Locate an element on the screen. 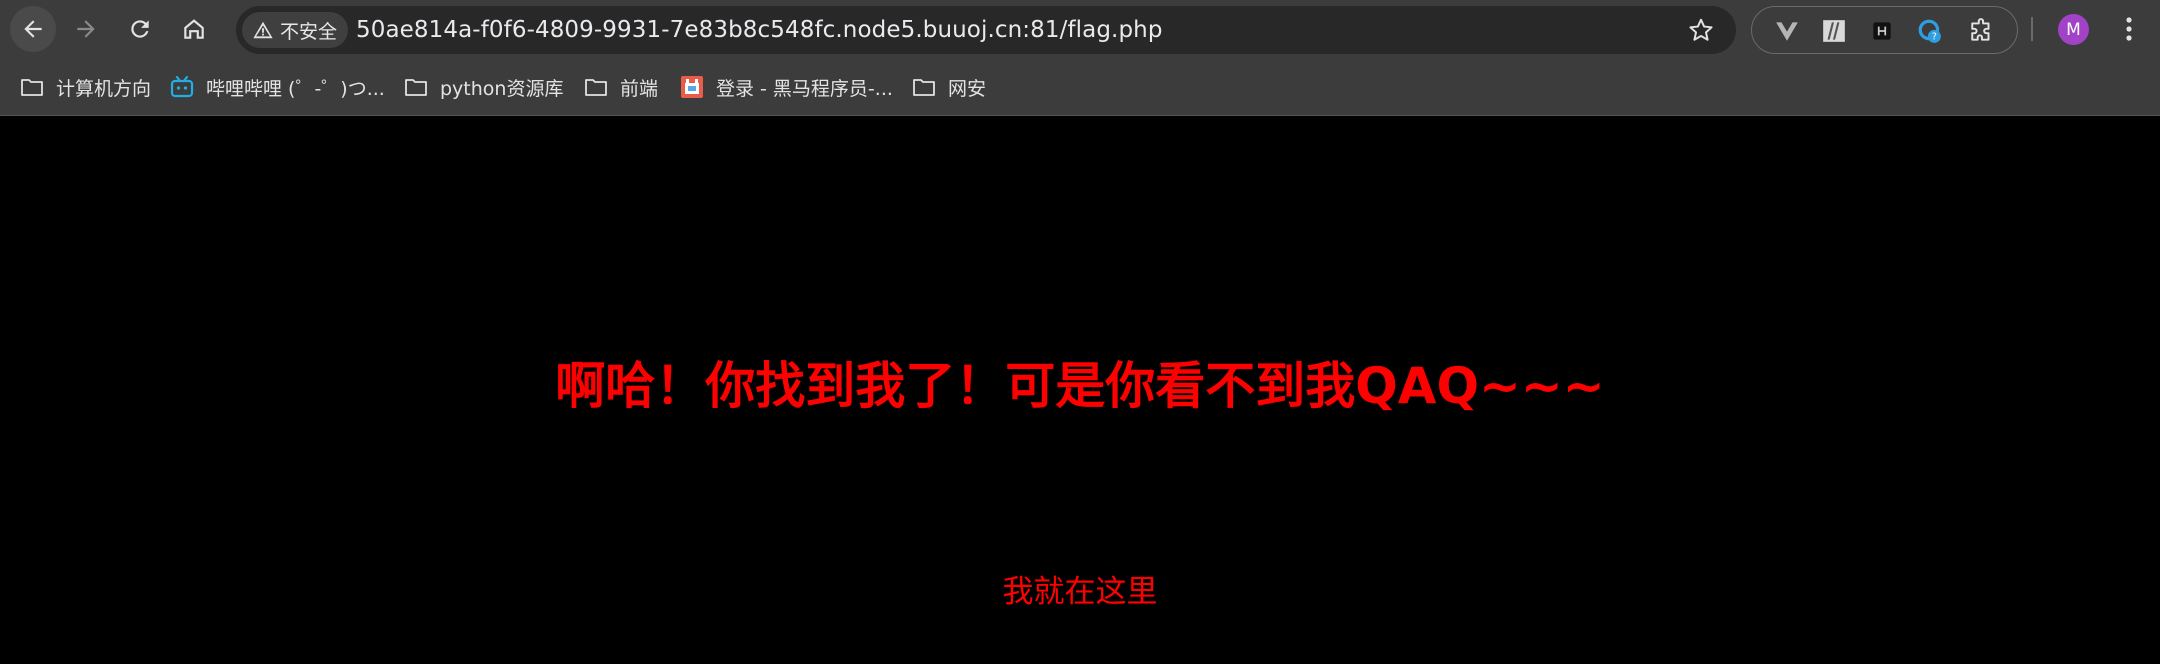  home-button is located at coordinates (194, 29).